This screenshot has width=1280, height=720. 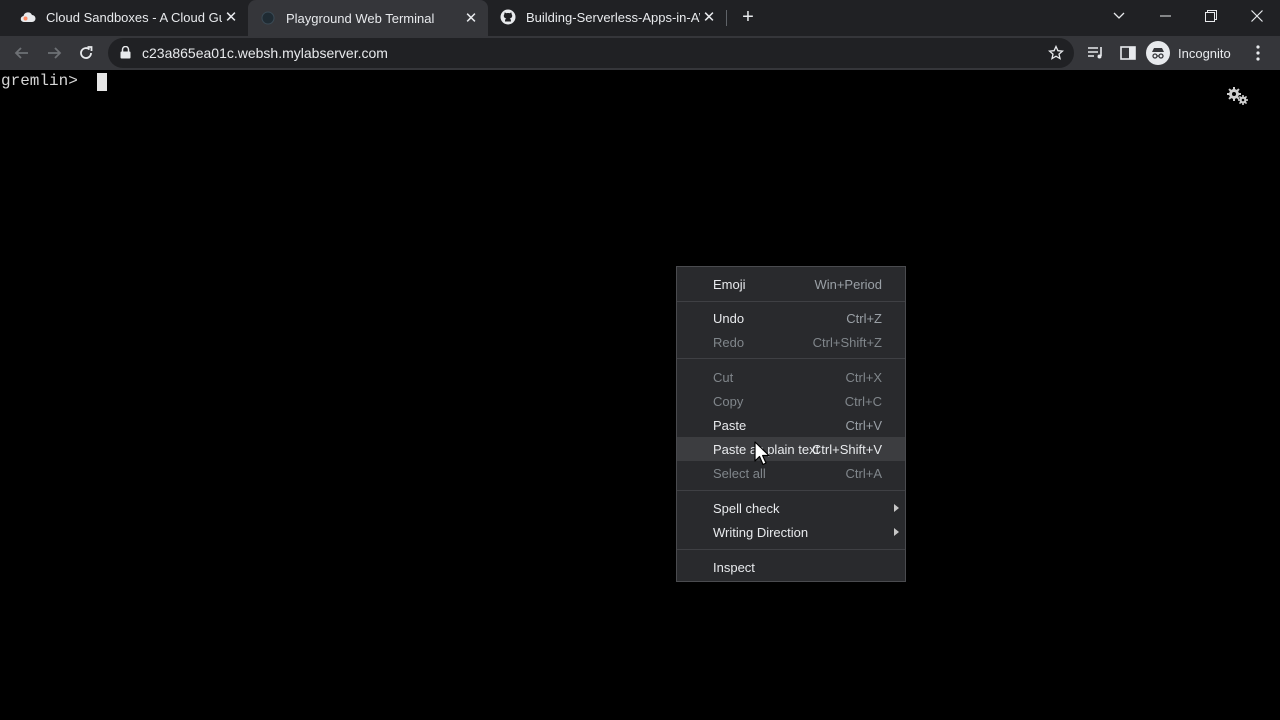 What do you see at coordinates (1158, 53) in the screenshot?
I see `incognito-icon` at bounding box center [1158, 53].